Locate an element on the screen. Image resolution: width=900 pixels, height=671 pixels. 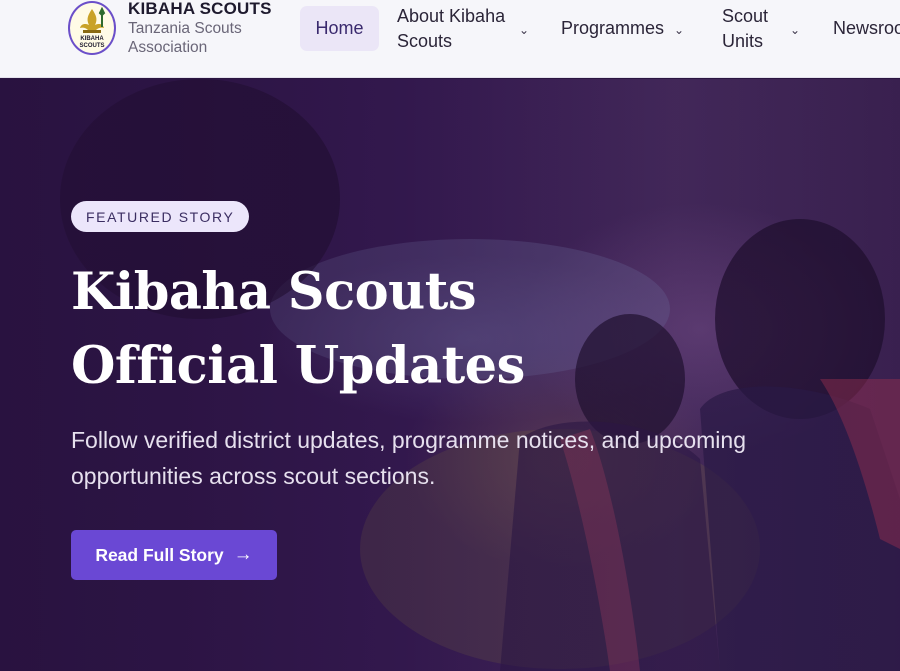
nav-home-label: Home is located at coordinates (339, 28).